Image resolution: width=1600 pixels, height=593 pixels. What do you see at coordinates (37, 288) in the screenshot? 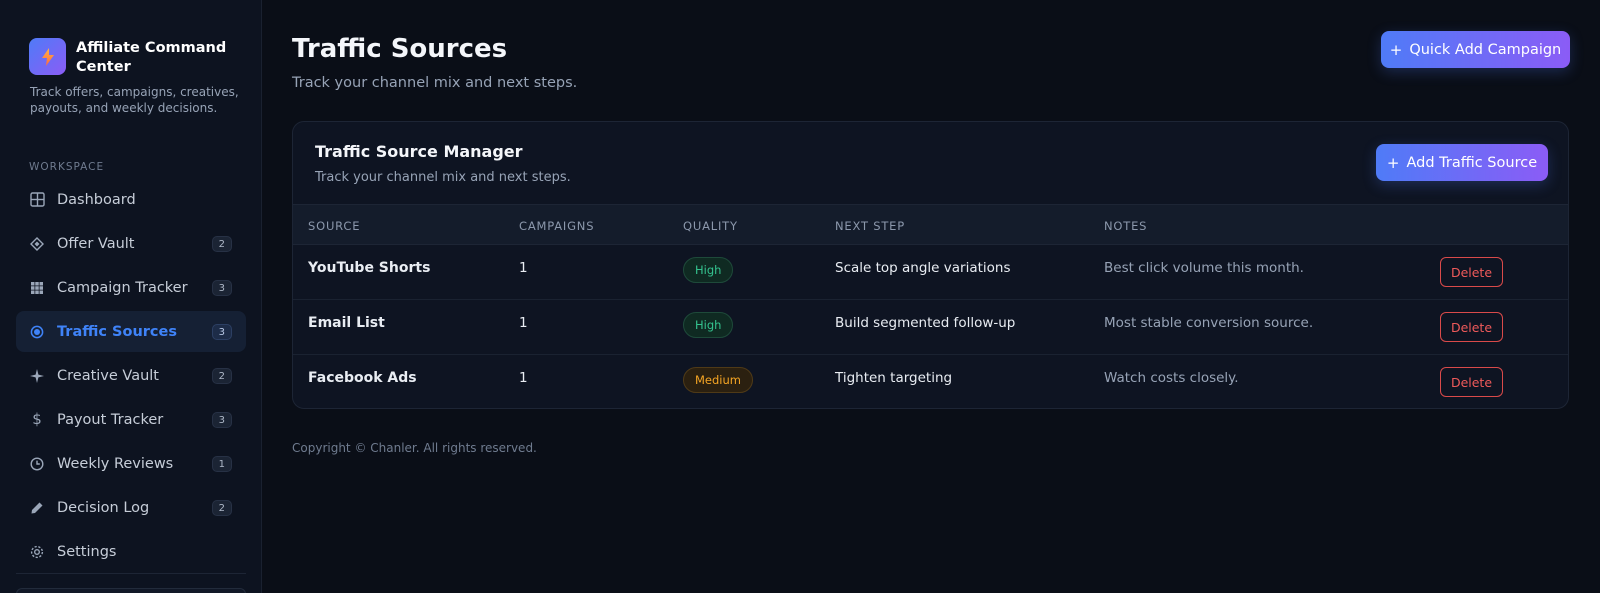
I see `table-icon` at bounding box center [37, 288].